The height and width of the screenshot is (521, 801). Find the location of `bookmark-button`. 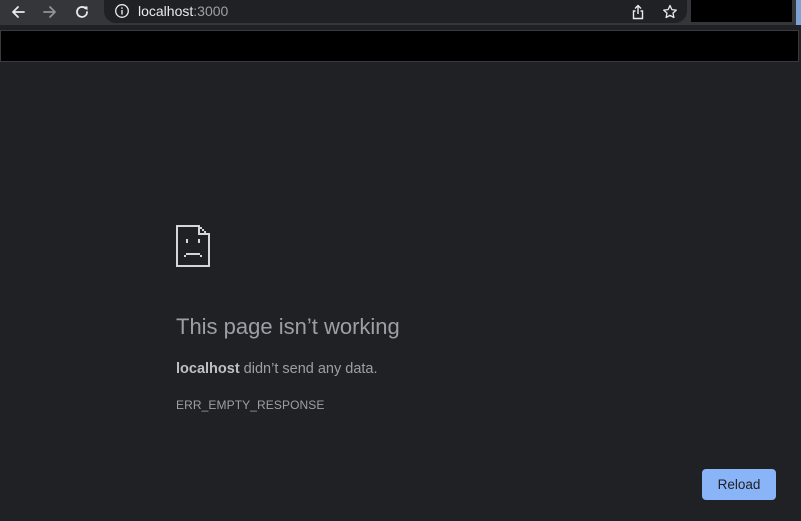

bookmark-button is located at coordinates (670, 12).